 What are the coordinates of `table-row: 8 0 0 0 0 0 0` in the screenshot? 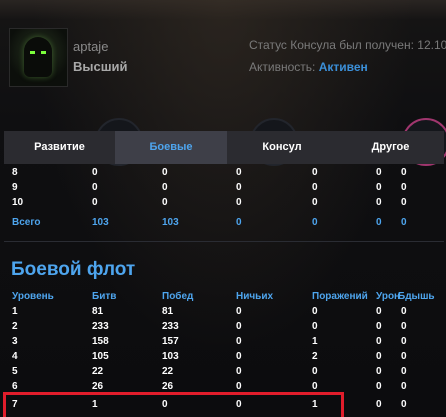 It's located at (223, 174).